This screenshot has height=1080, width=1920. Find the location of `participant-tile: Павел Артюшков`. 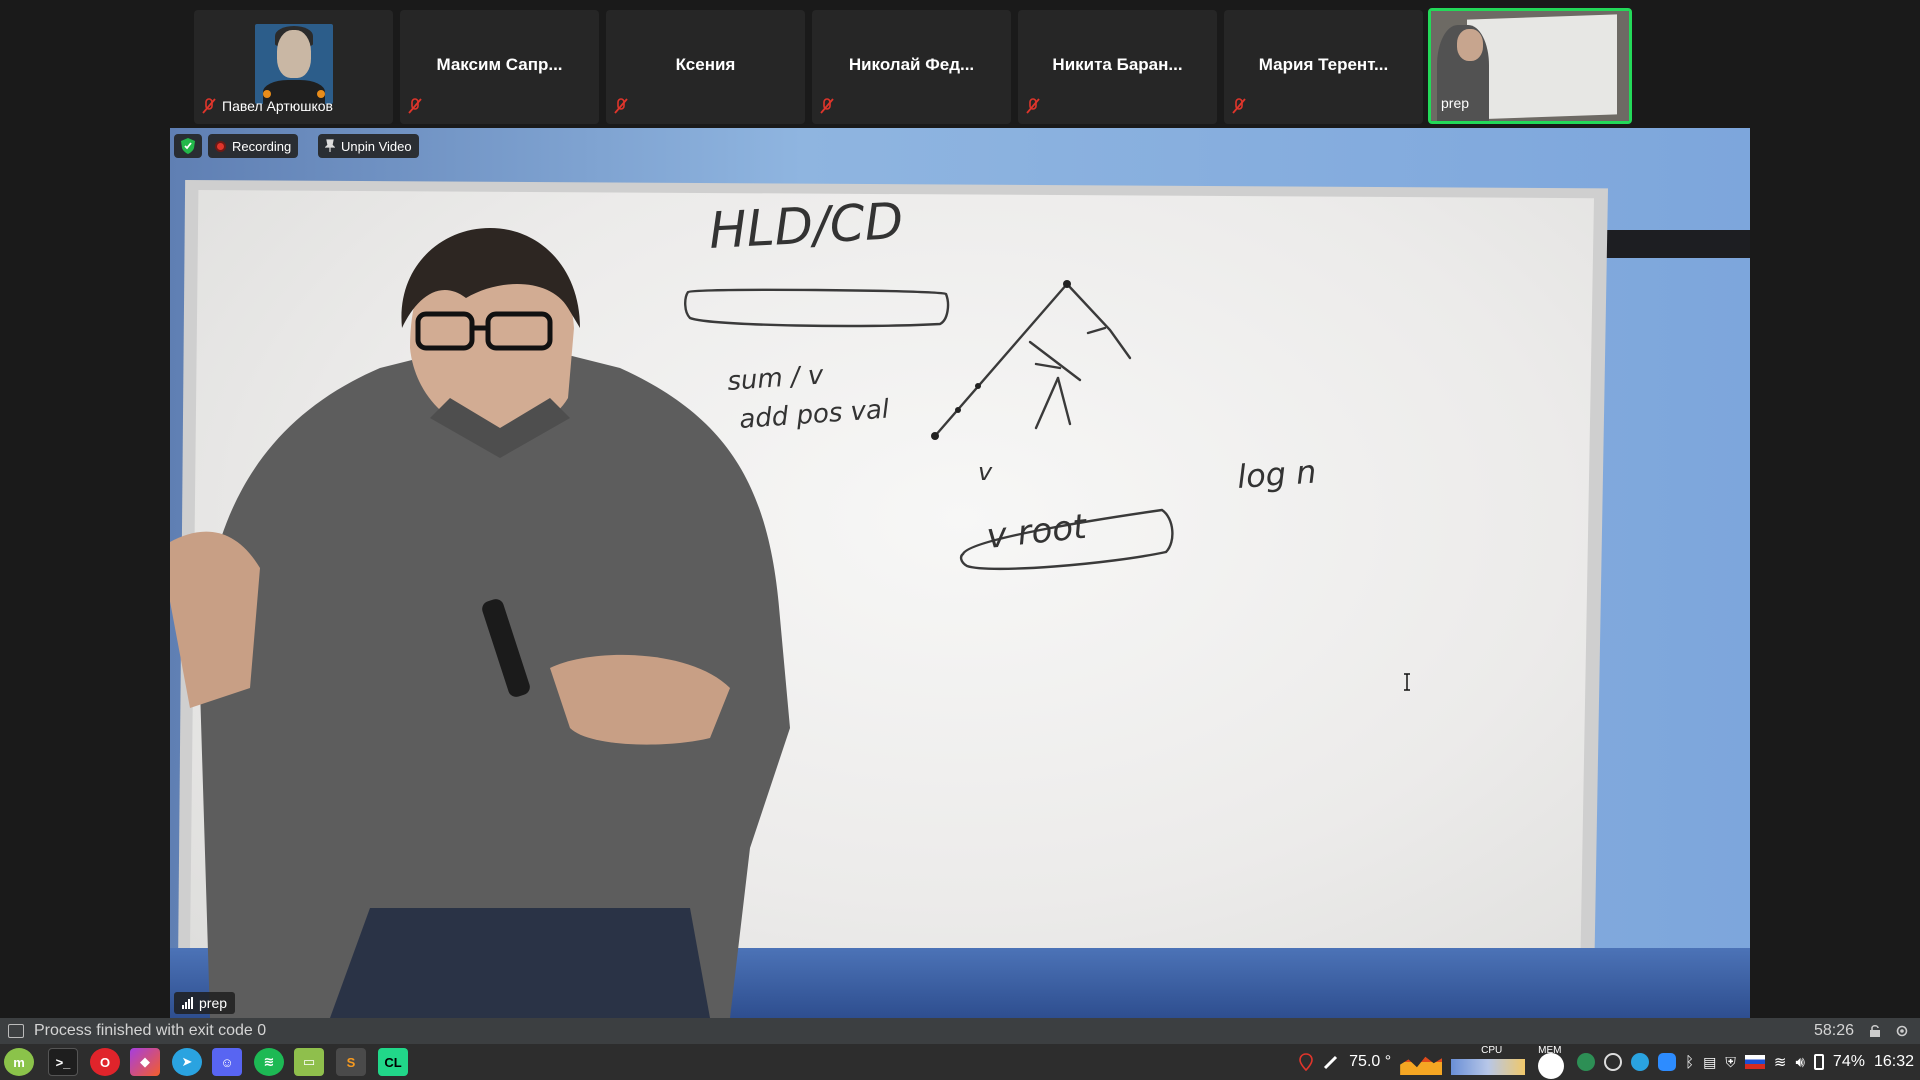

participant-tile: Павел Артюшков is located at coordinates (293, 67).